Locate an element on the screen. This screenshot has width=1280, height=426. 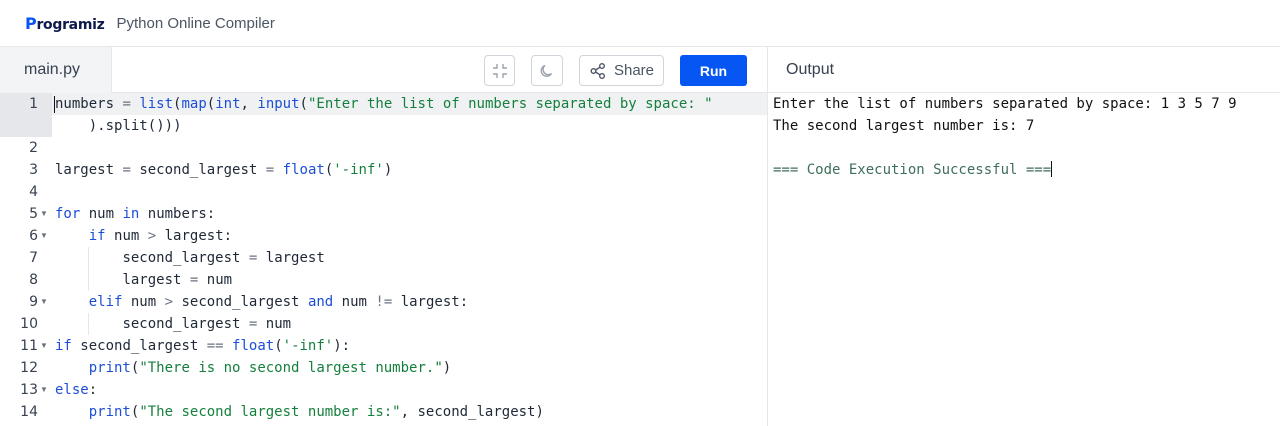
line-number: 1 is located at coordinates (33, 104).